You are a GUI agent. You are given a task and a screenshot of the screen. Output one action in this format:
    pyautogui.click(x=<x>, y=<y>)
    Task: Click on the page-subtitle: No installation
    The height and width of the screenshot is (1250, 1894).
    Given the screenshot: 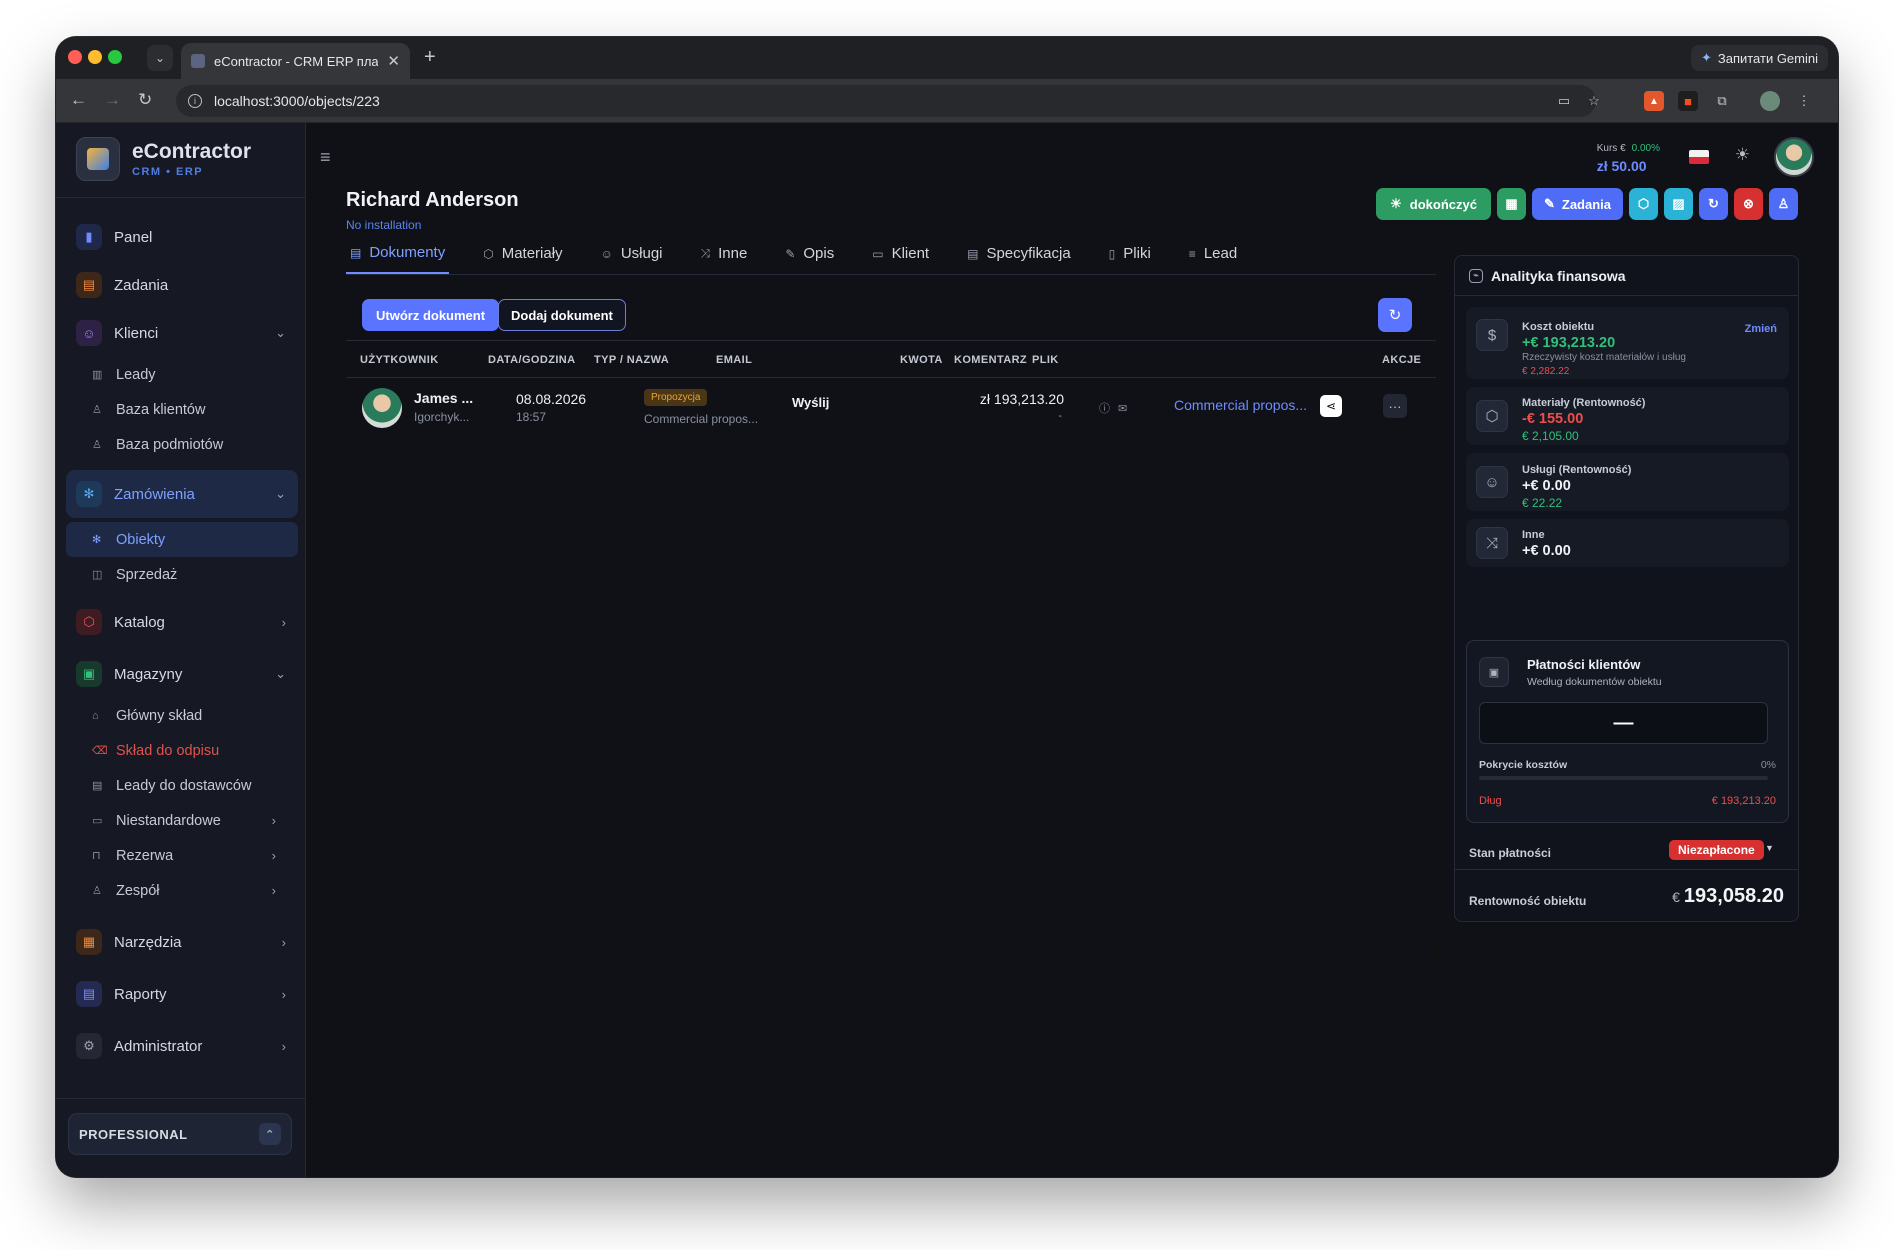 What is the action you would take?
    pyautogui.click(x=383, y=225)
    